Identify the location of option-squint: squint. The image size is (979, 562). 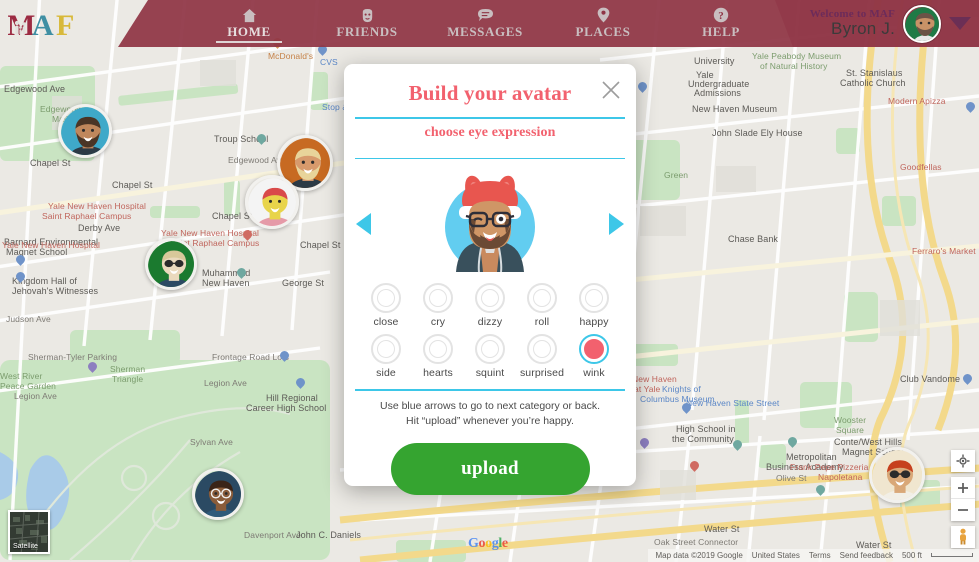
(490, 356).